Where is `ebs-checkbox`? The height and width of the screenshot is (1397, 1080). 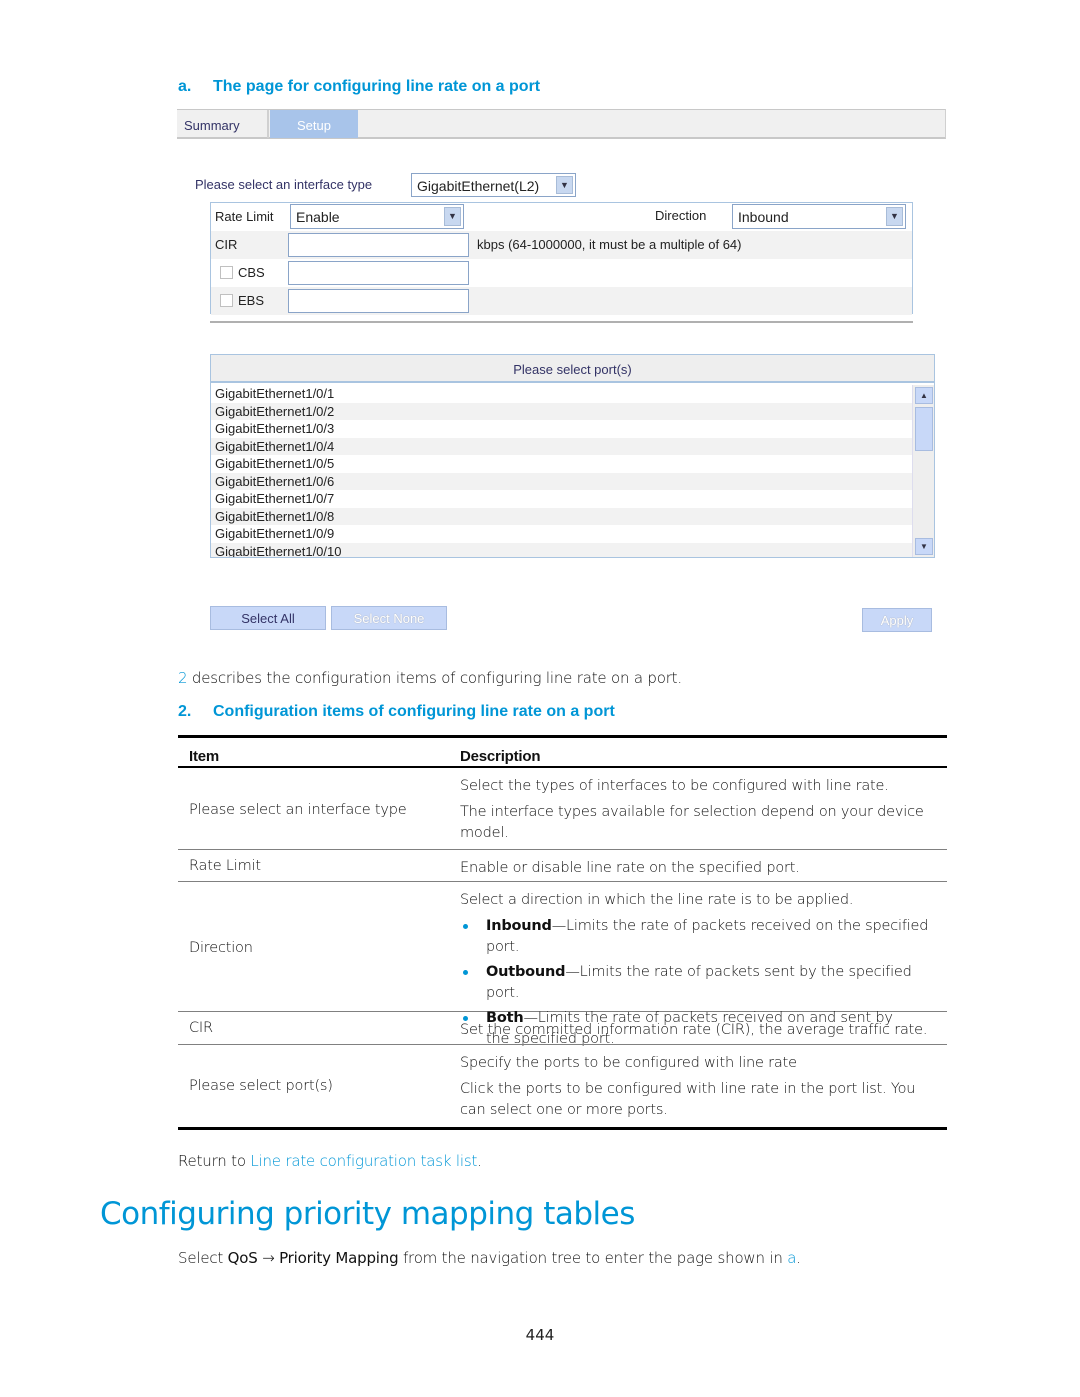 ebs-checkbox is located at coordinates (226, 300).